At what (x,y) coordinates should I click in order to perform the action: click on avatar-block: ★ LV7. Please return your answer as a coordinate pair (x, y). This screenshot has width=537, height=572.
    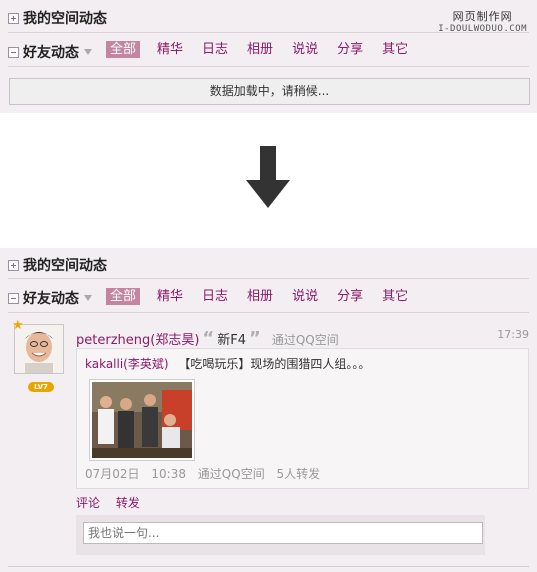
    Looking at the image, I should click on (38, 355).